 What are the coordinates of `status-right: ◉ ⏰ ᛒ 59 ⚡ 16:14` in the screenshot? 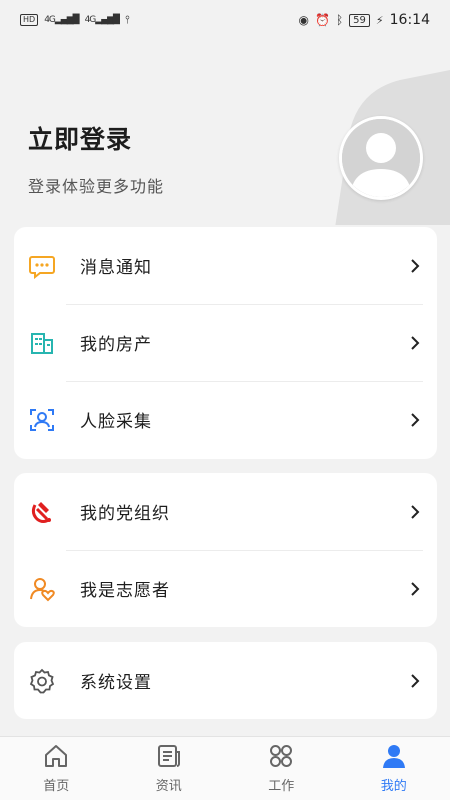 It's located at (364, 20).